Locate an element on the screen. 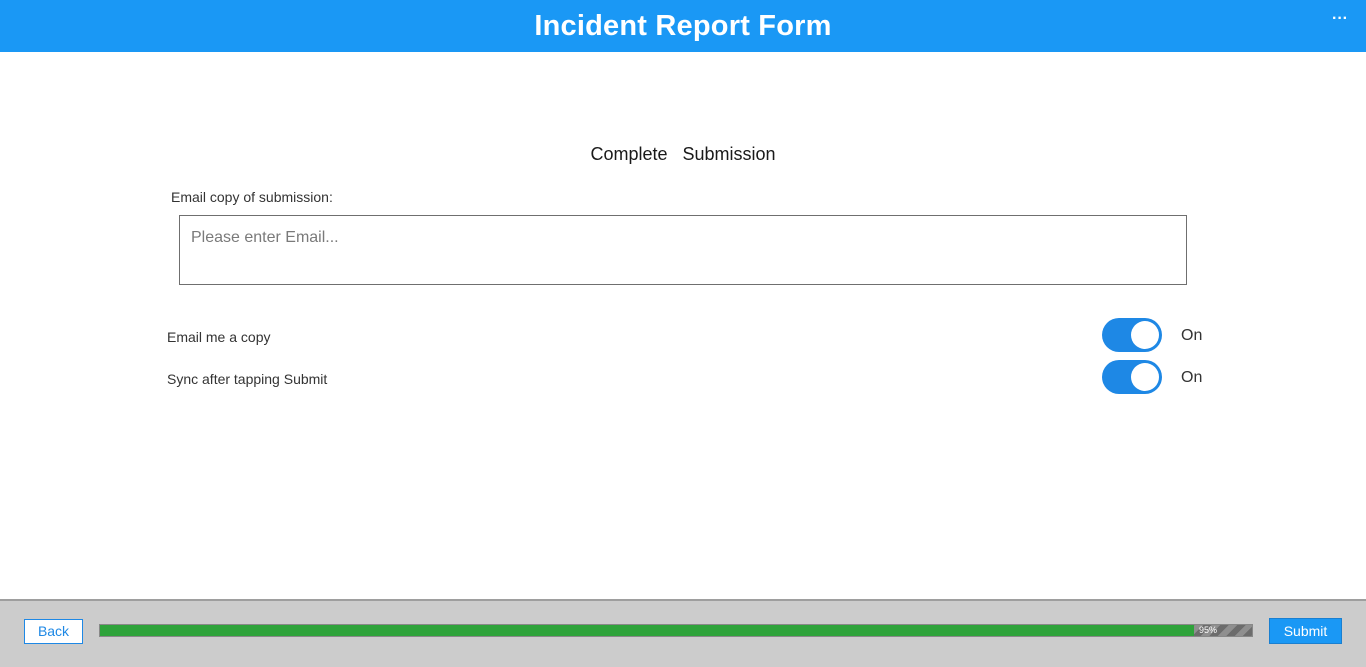 This screenshot has width=1366, height=667. email-me-copy-toggle is located at coordinates (1132, 335).